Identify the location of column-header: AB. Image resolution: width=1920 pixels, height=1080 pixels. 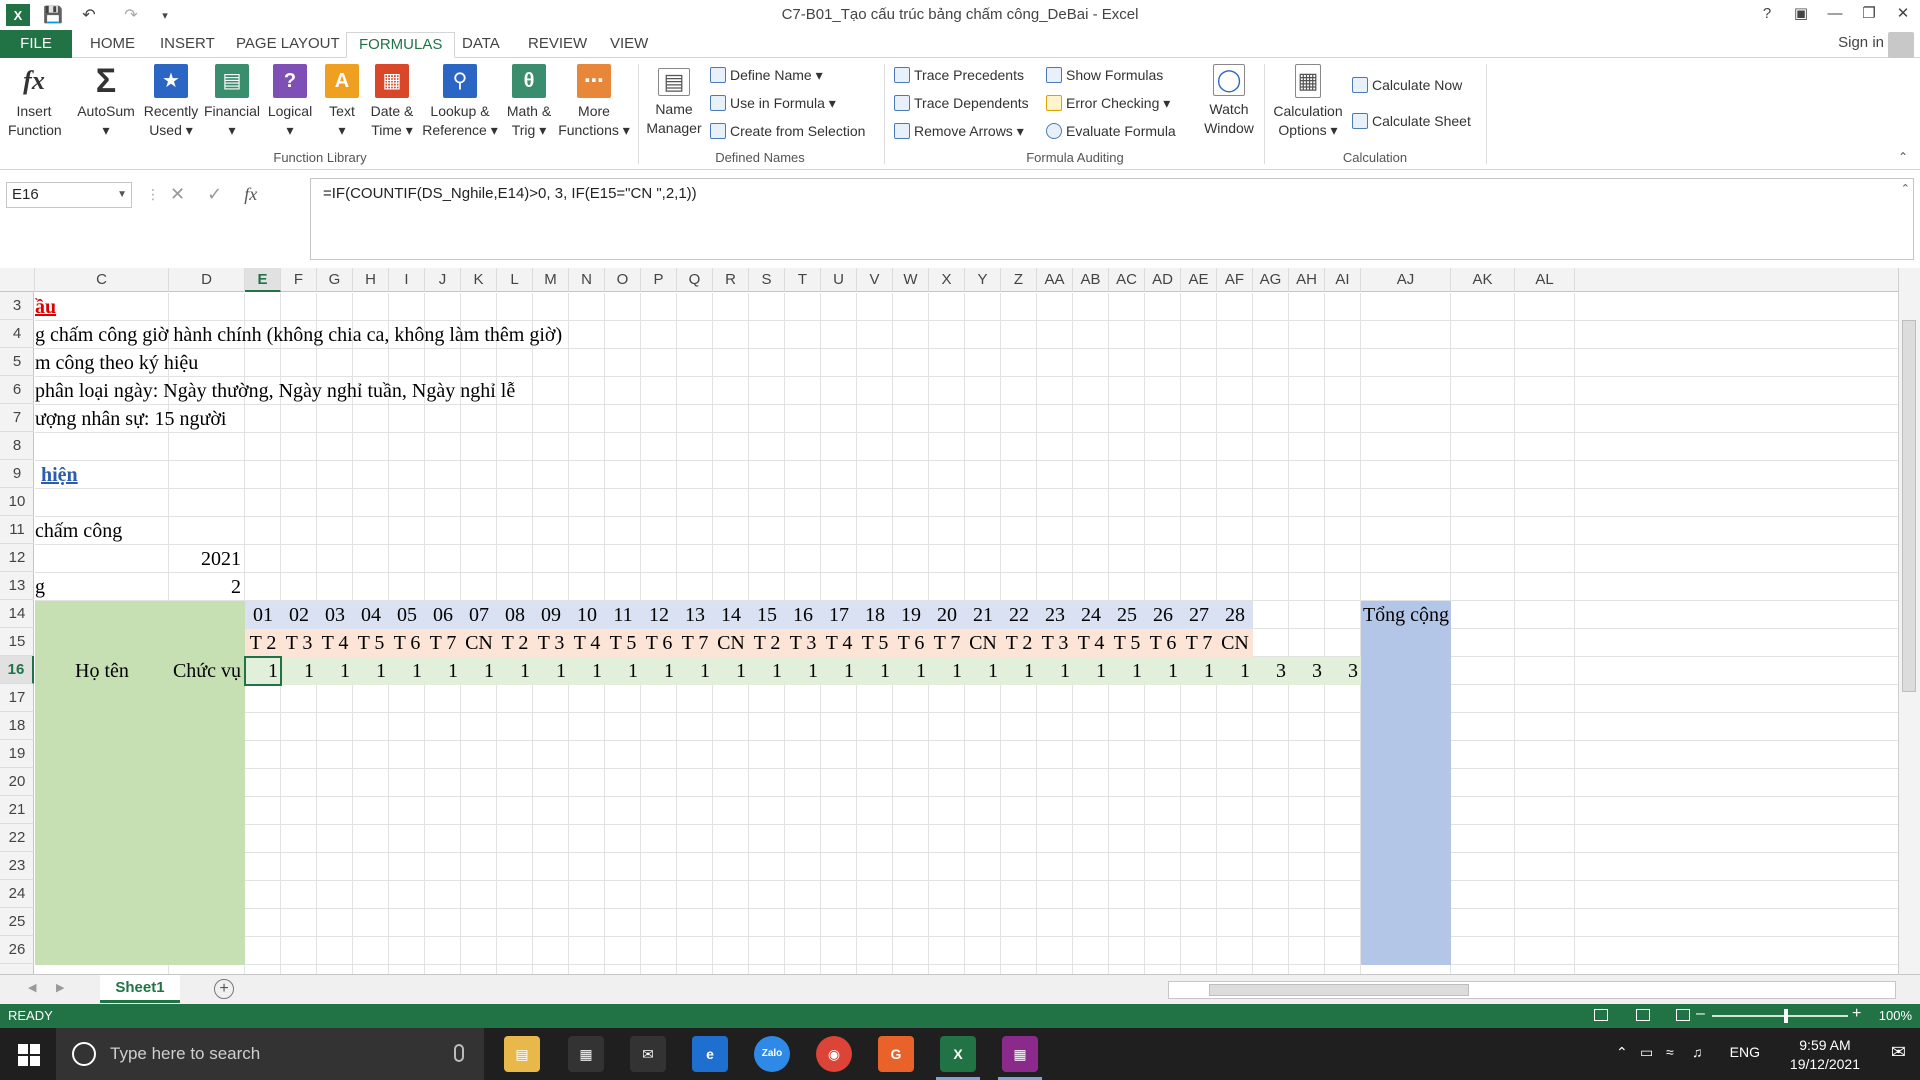
(1091, 280).